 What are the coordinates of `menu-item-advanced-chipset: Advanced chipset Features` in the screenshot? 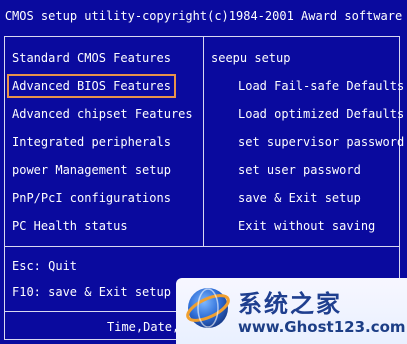 It's located at (102, 114).